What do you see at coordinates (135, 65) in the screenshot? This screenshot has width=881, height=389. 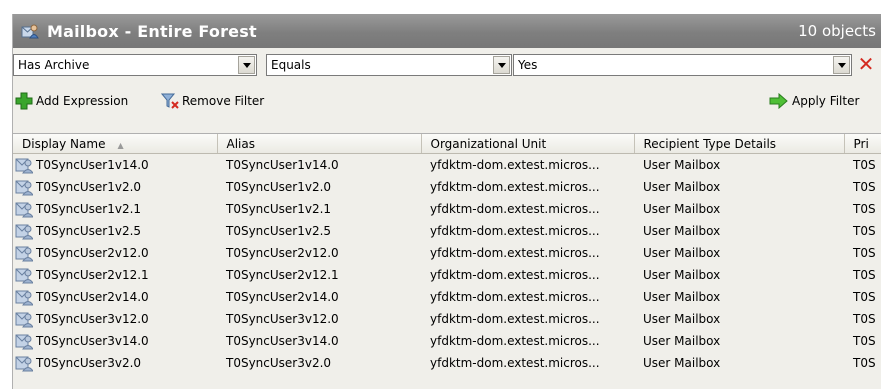 I see `filter-attribute-select: Has Archive` at bounding box center [135, 65].